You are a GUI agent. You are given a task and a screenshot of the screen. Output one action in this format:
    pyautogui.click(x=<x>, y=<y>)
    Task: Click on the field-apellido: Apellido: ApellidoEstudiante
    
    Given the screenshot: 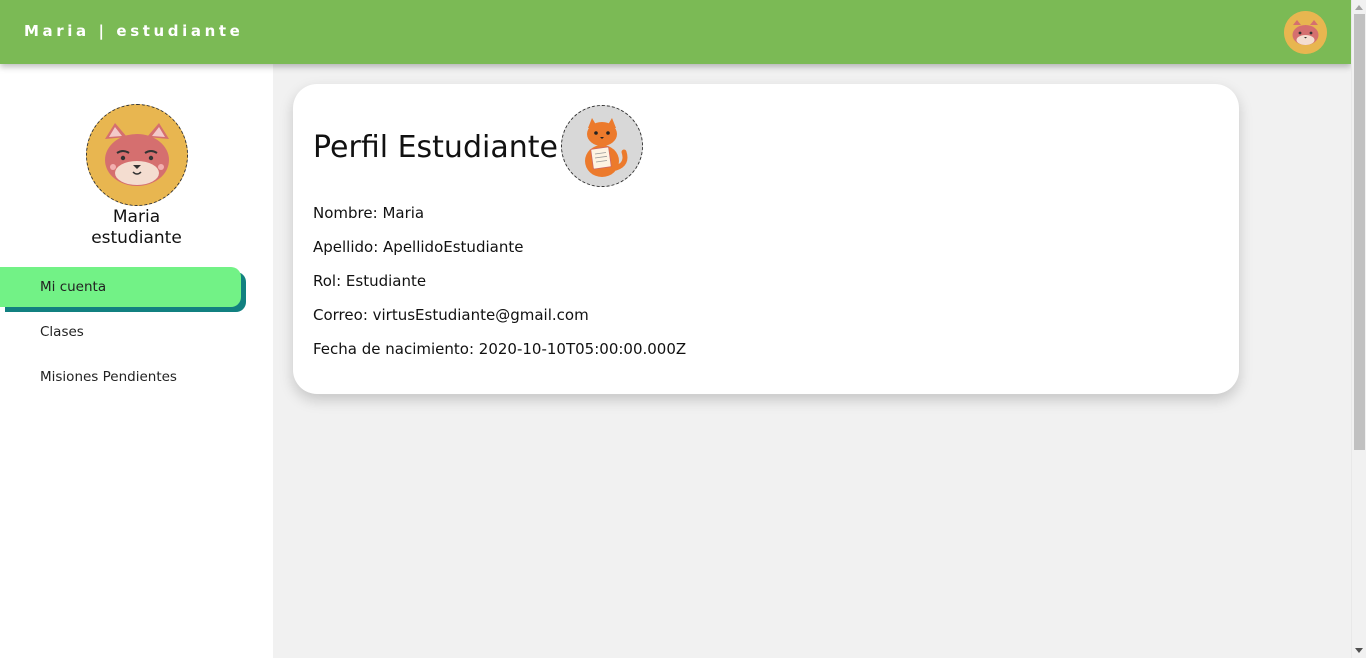 What is the action you would take?
    pyautogui.click(x=418, y=247)
    